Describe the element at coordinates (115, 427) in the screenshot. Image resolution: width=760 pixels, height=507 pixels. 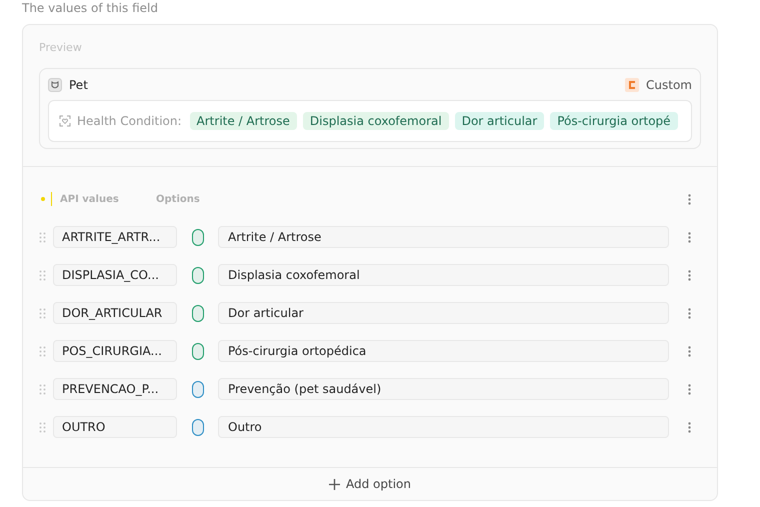
I see `api-value-field: OUTRO` at that location.